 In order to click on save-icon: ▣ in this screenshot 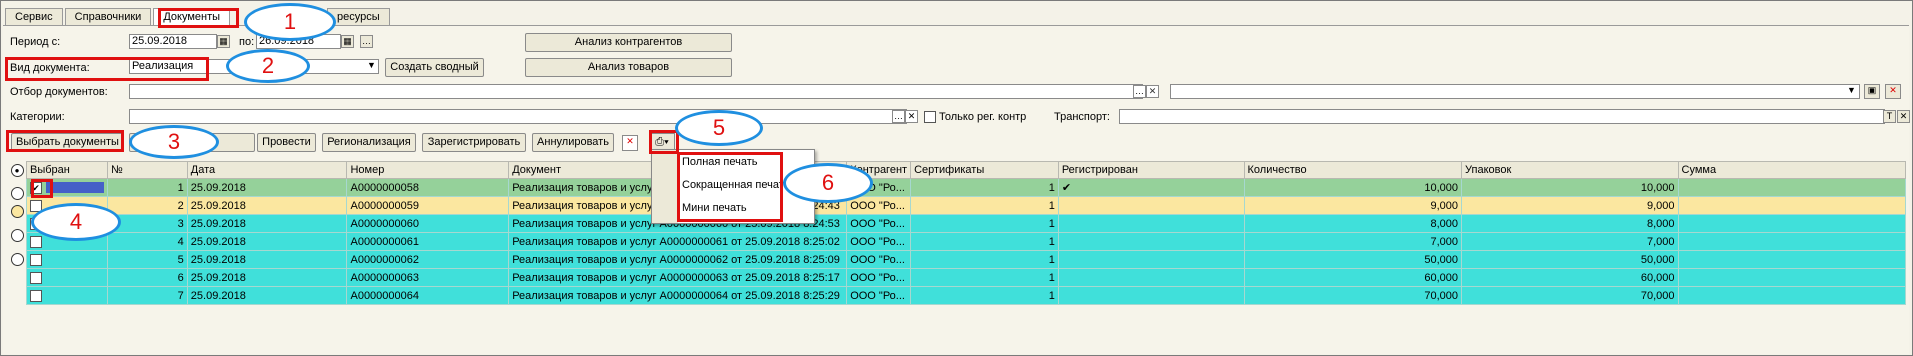, I will do `click(1872, 91)`.